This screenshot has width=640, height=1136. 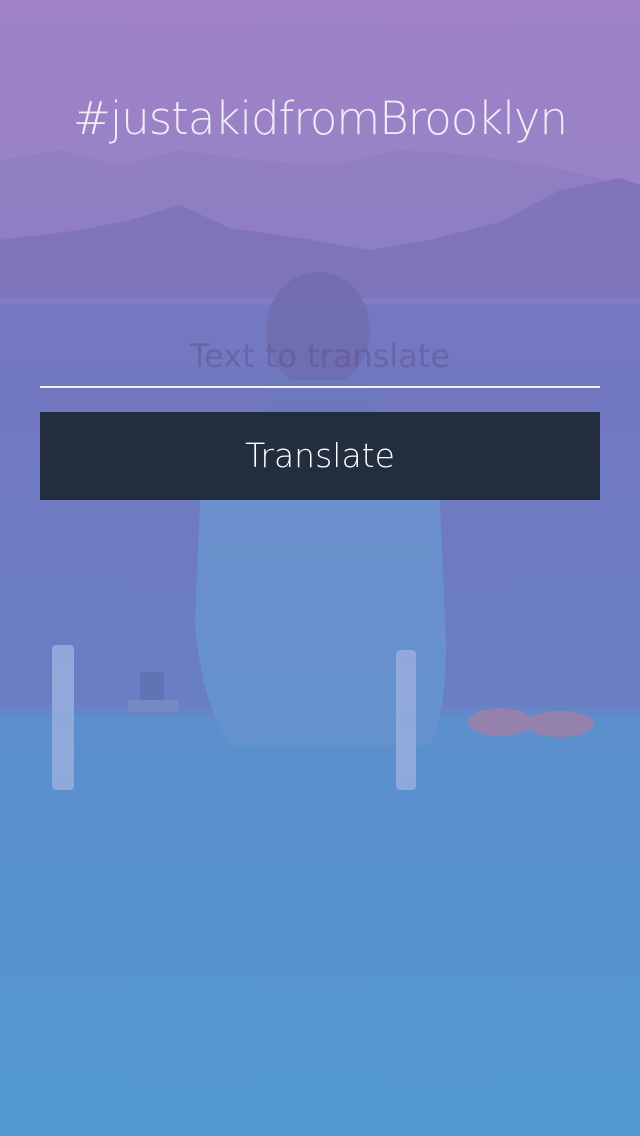 I want to click on text-input-container, so click(x=320, y=358).